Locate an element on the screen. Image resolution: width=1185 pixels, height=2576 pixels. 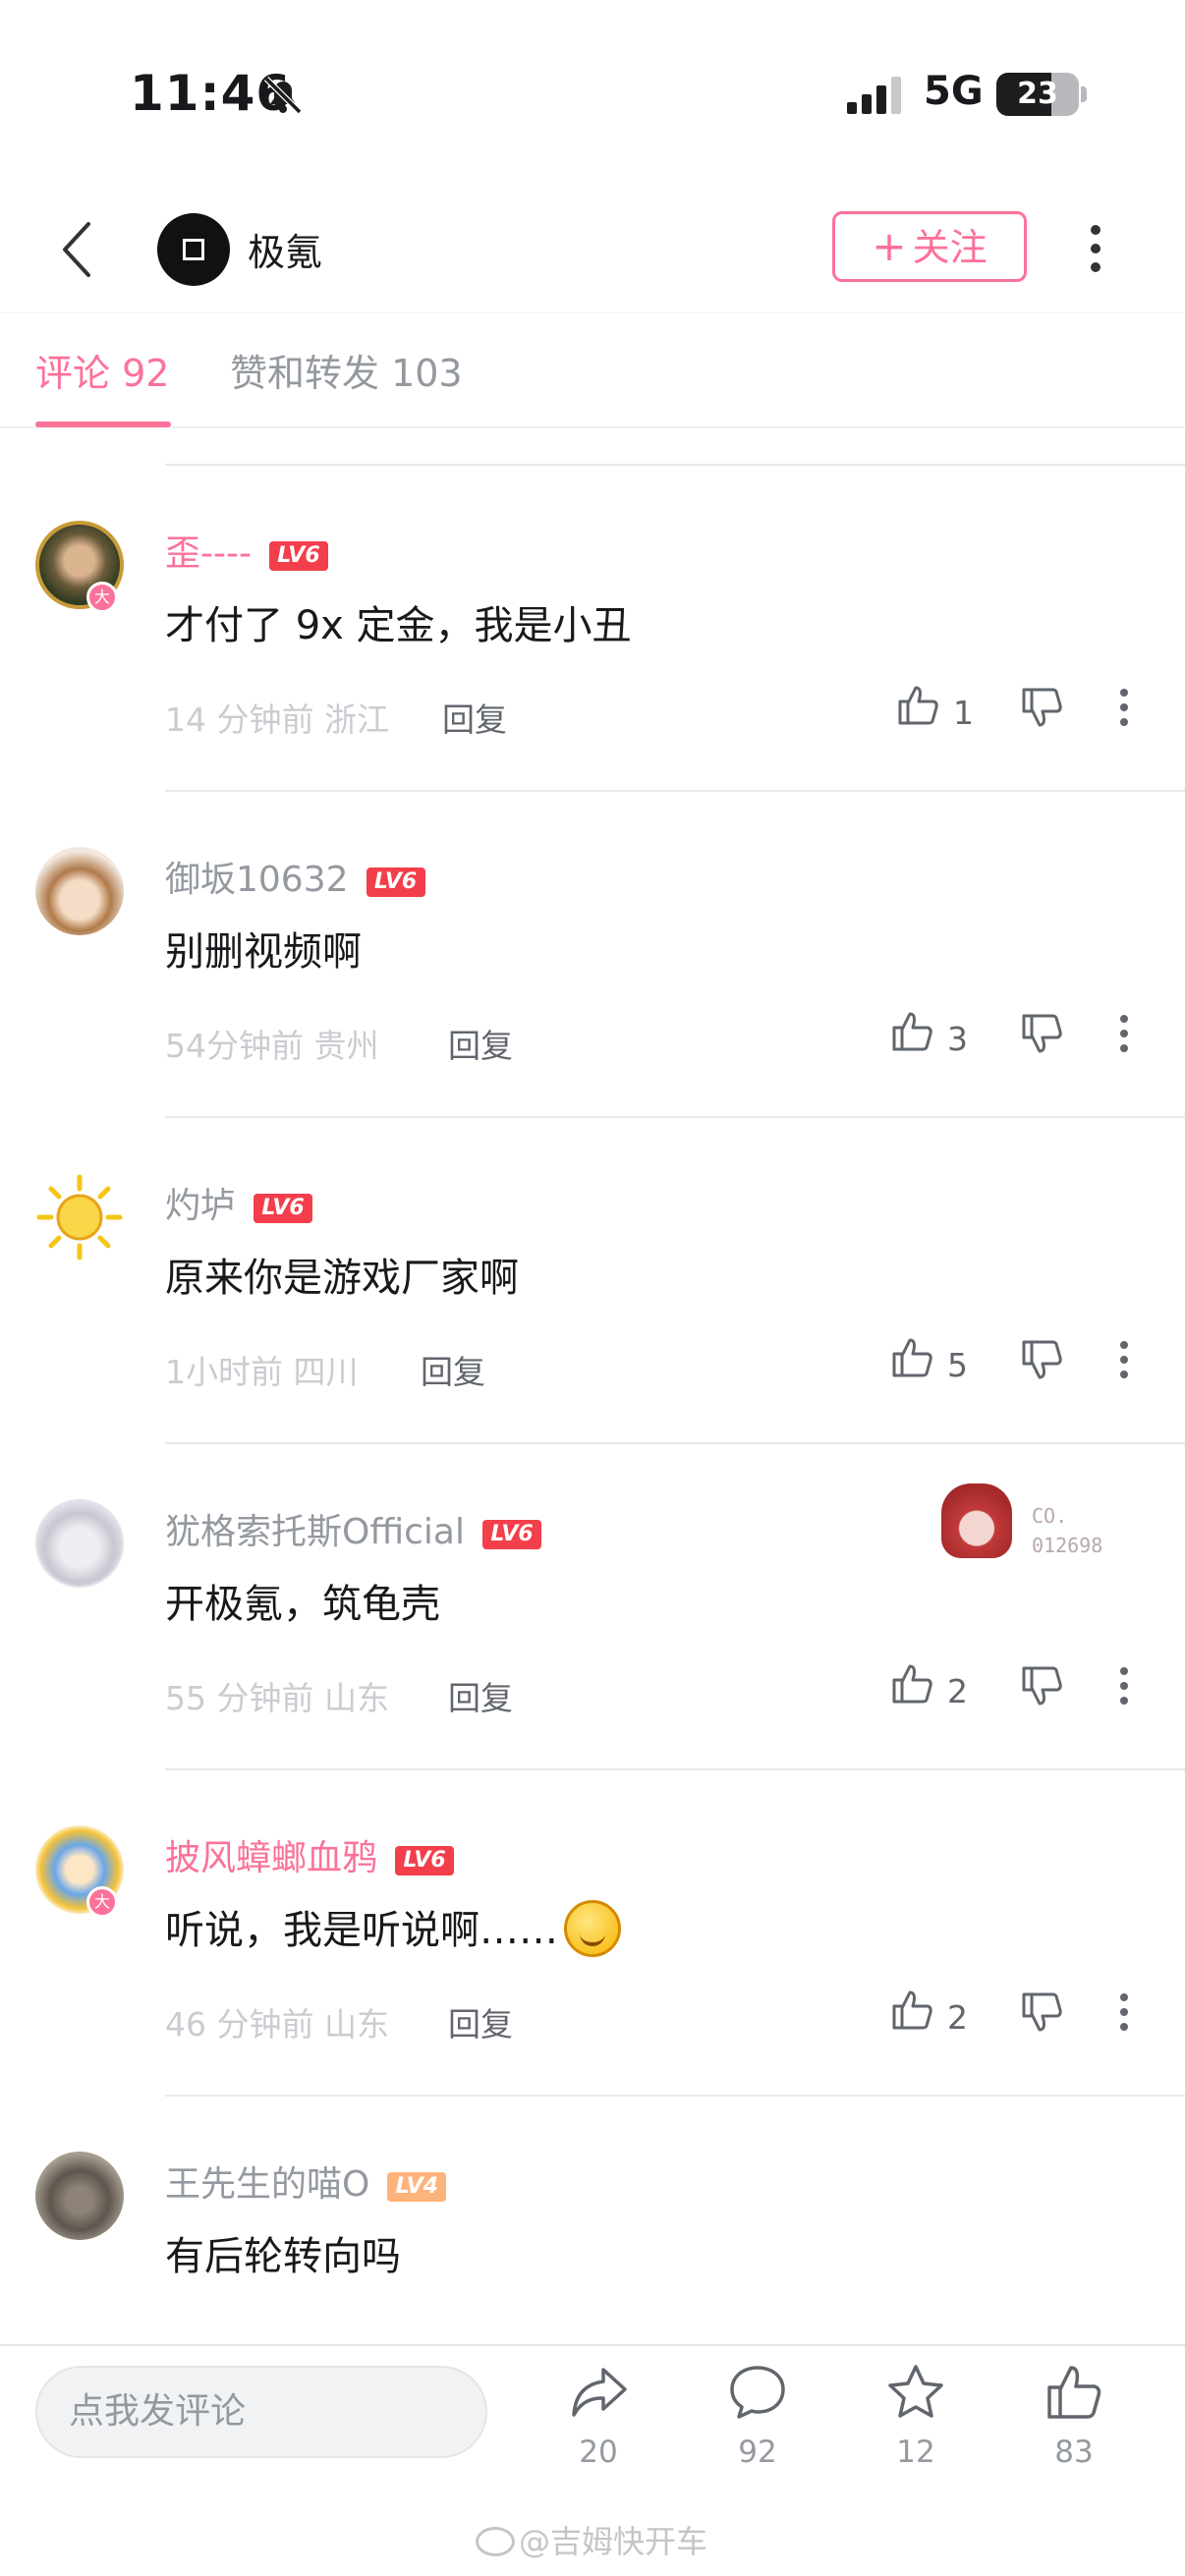
bottom-action-bar: 点我发评论 20 92 12 83 @吉姆快开车 is located at coordinates (592, 2460).